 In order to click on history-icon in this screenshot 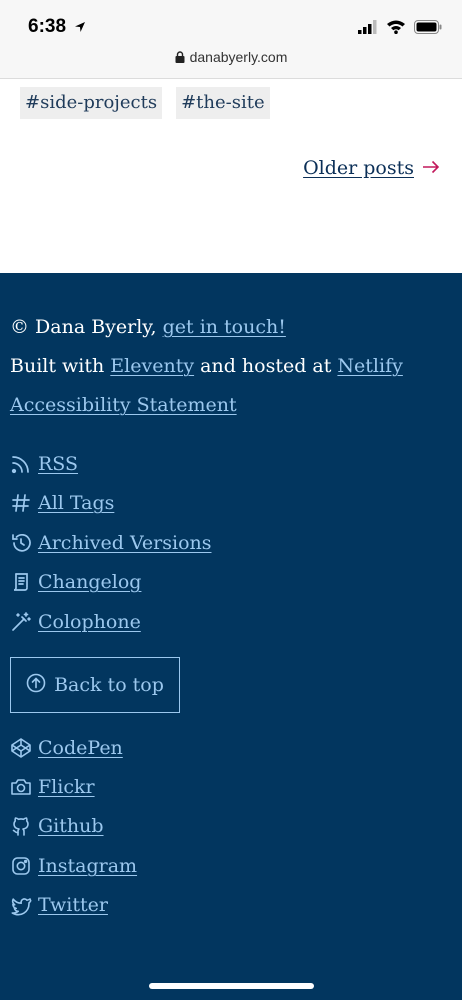, I will do `click(21, 543)`.